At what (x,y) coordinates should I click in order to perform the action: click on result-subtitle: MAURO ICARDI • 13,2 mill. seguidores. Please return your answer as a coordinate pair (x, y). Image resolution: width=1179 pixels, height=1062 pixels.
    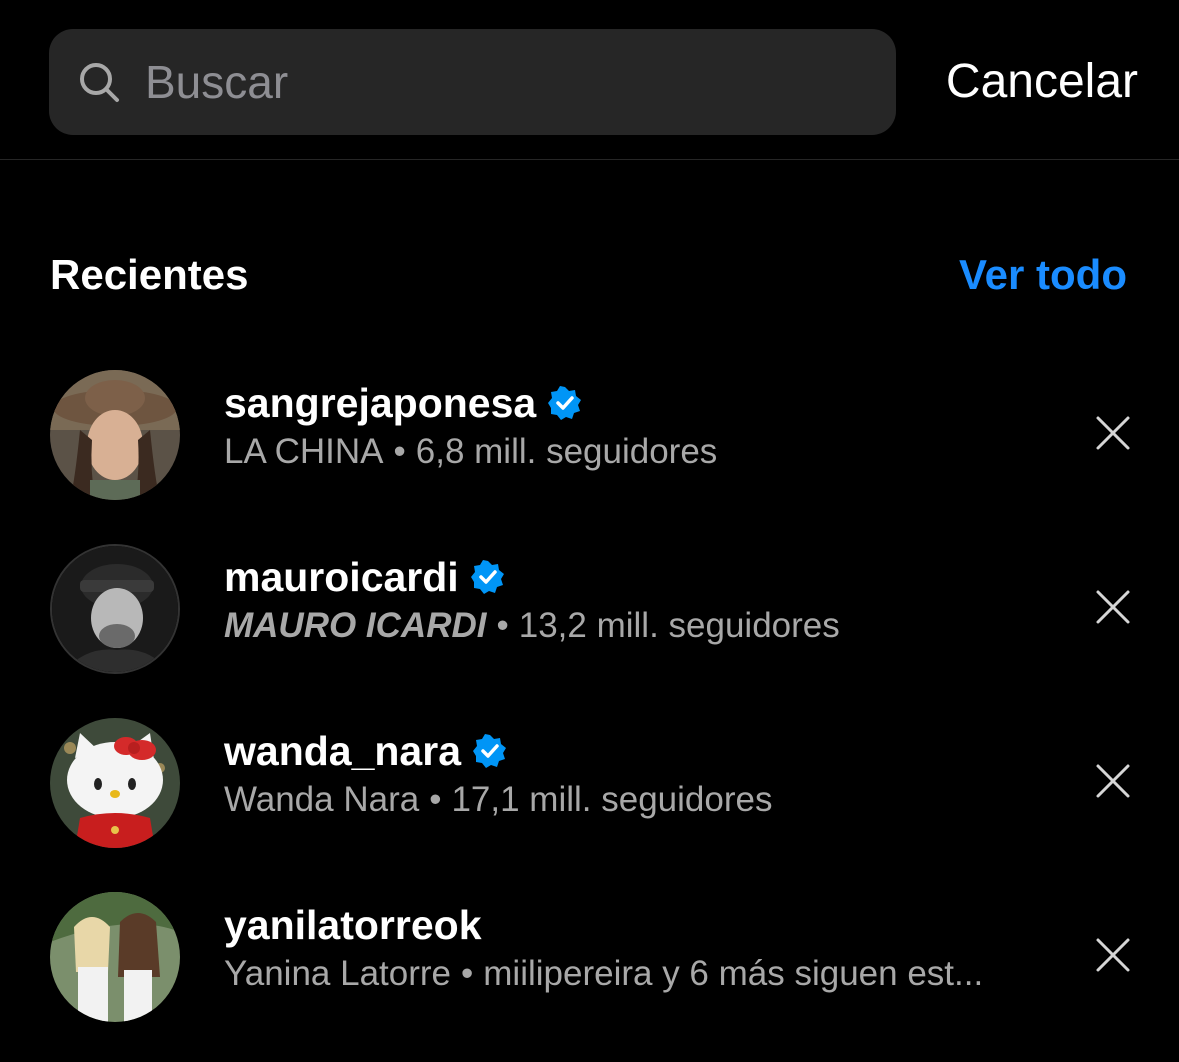
    Looking at the image, I should click on (532, 626).